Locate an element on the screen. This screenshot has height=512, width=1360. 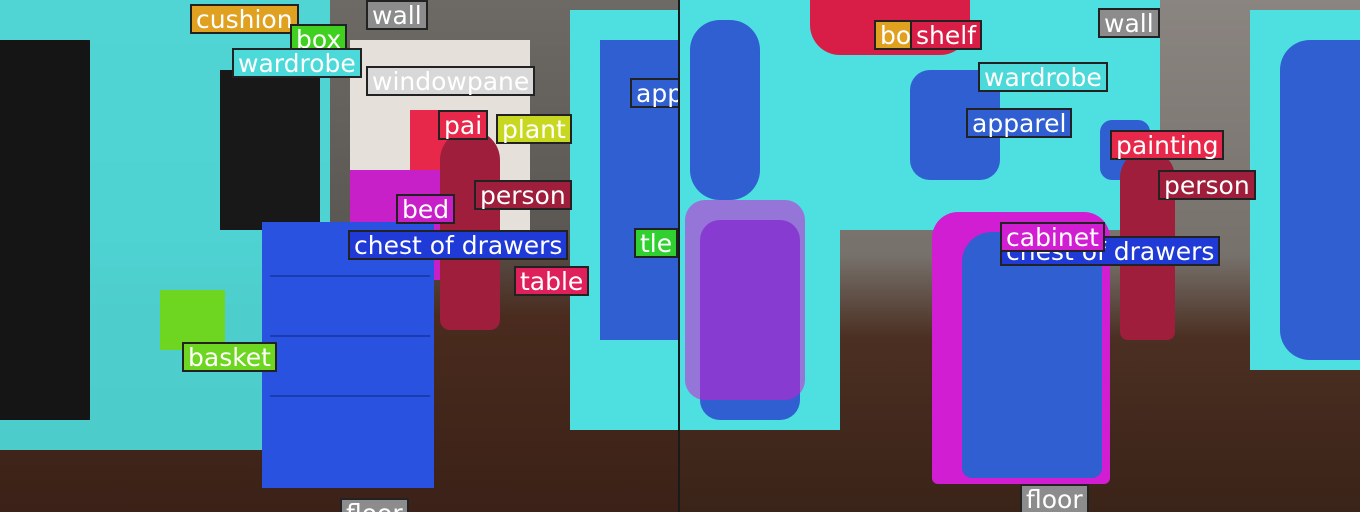
label-plant: plant is located at coordinates (534, 129).